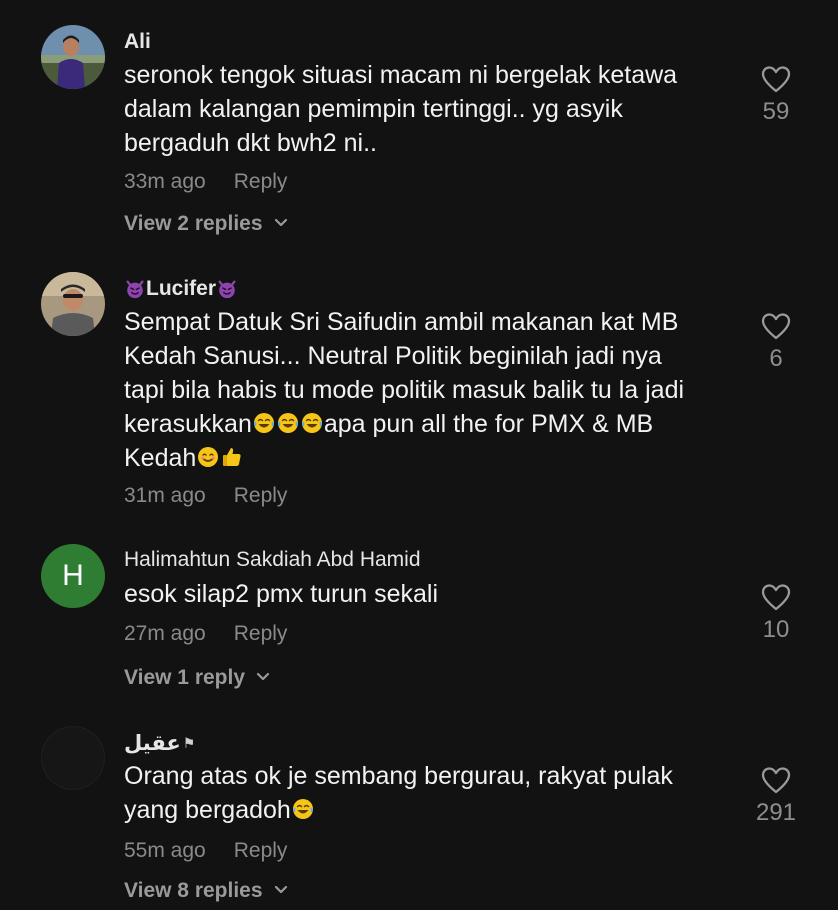 The image size is (838, 910). I want to click on comment-meta: 27m ago Reply, so click(205, 634).